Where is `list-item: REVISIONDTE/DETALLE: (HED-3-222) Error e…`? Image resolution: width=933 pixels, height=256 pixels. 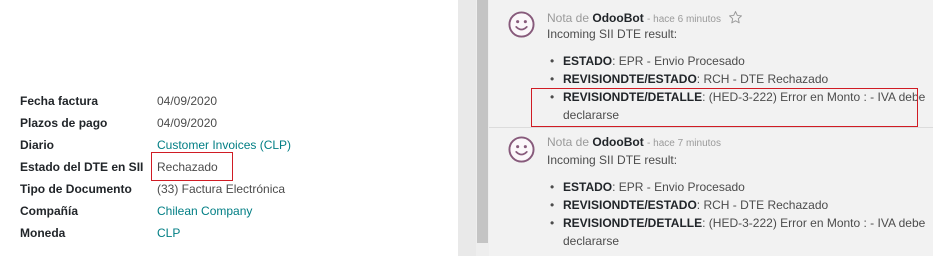
list-item: REVISIONDTE/DETALLE: (HED-3-222) Error e… is located at coordinates (740, 232).